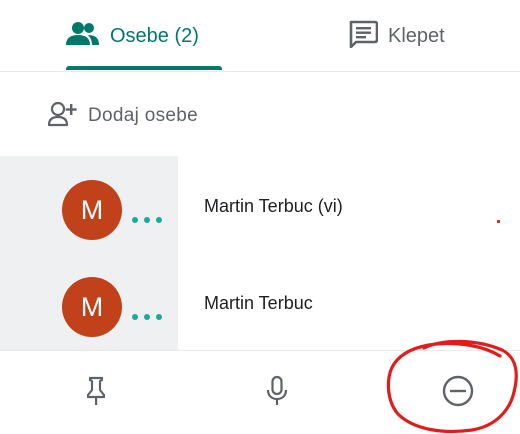  I want to click on people-icon, so click(83, 36).